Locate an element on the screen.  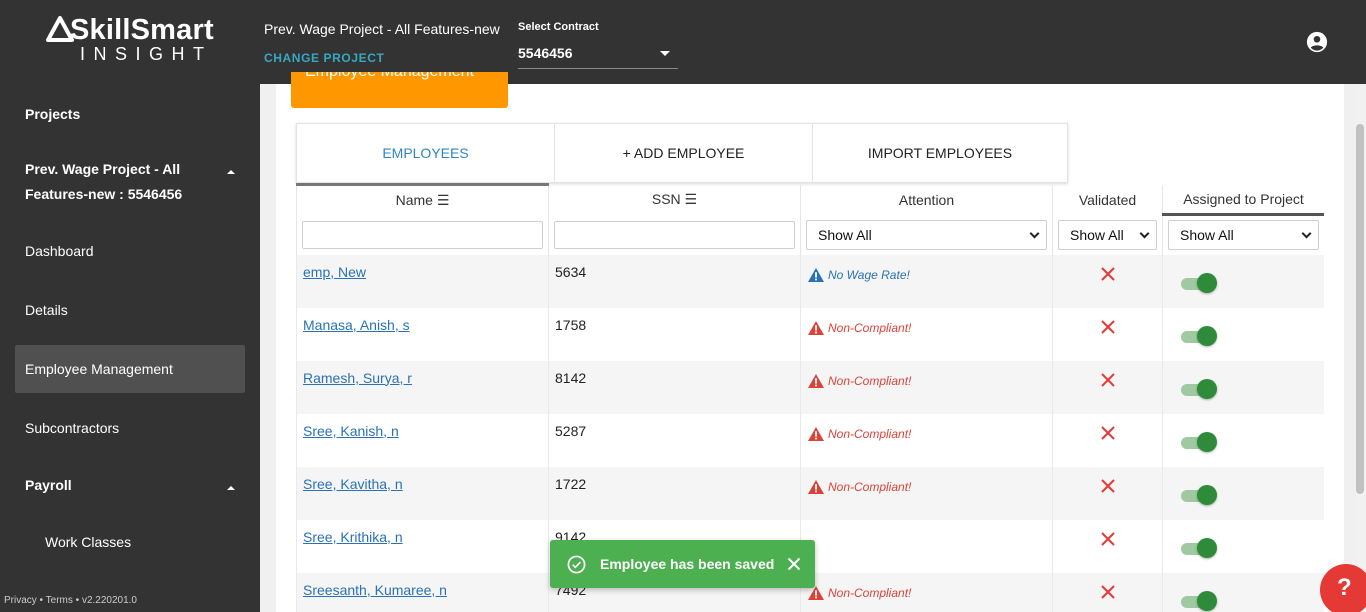
employee-name-link: Sreesanth, Kumaree, n is located at coordinates (375, 590).